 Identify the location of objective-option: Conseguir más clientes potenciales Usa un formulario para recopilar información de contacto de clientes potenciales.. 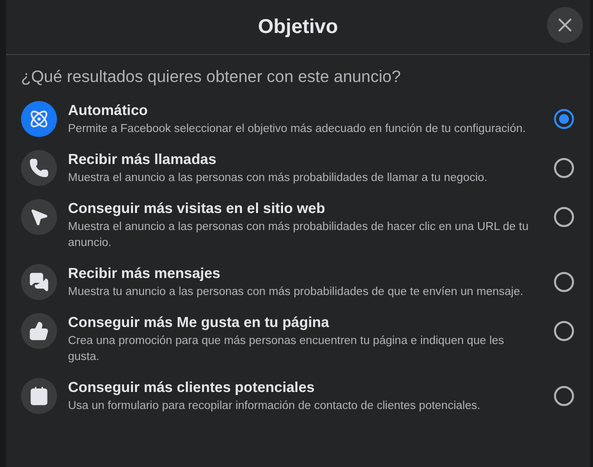
(298, 402).